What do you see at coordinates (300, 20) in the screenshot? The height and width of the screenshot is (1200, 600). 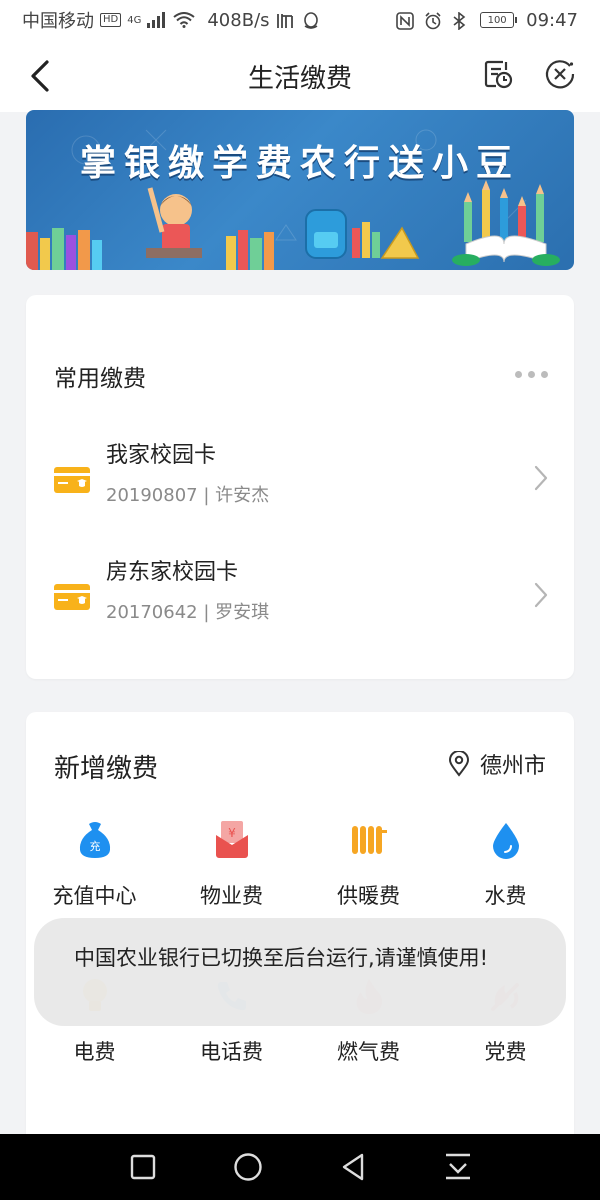 I see `status-bar: 中国移动 HD 4G 408B/s 100 09:47` at bounding box center [300, 20].